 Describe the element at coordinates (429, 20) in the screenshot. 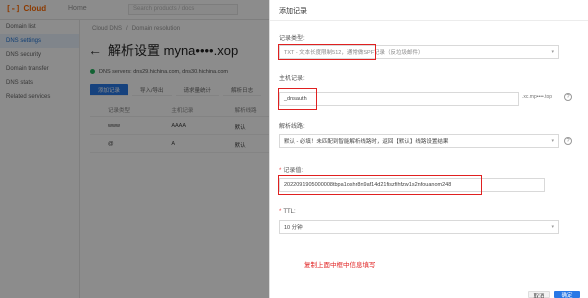

I see `divider` at that location.